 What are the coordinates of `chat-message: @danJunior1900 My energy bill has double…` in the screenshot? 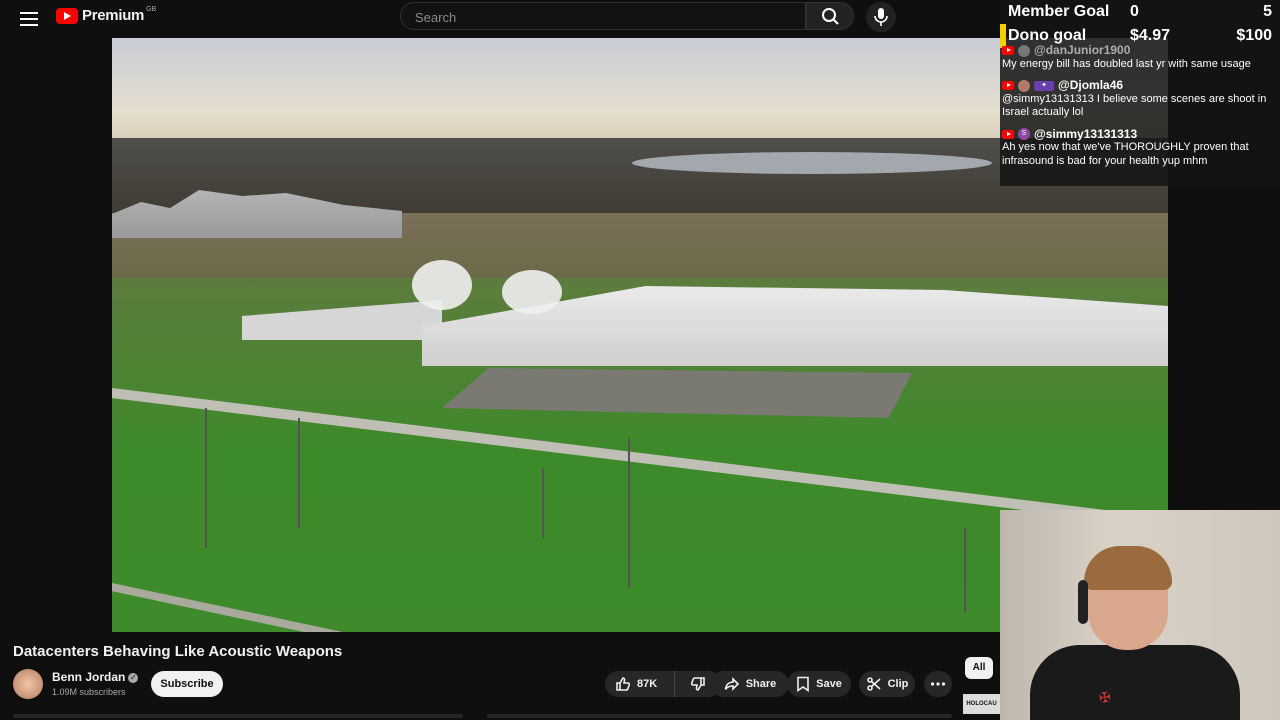 It's located at (1126, 56).